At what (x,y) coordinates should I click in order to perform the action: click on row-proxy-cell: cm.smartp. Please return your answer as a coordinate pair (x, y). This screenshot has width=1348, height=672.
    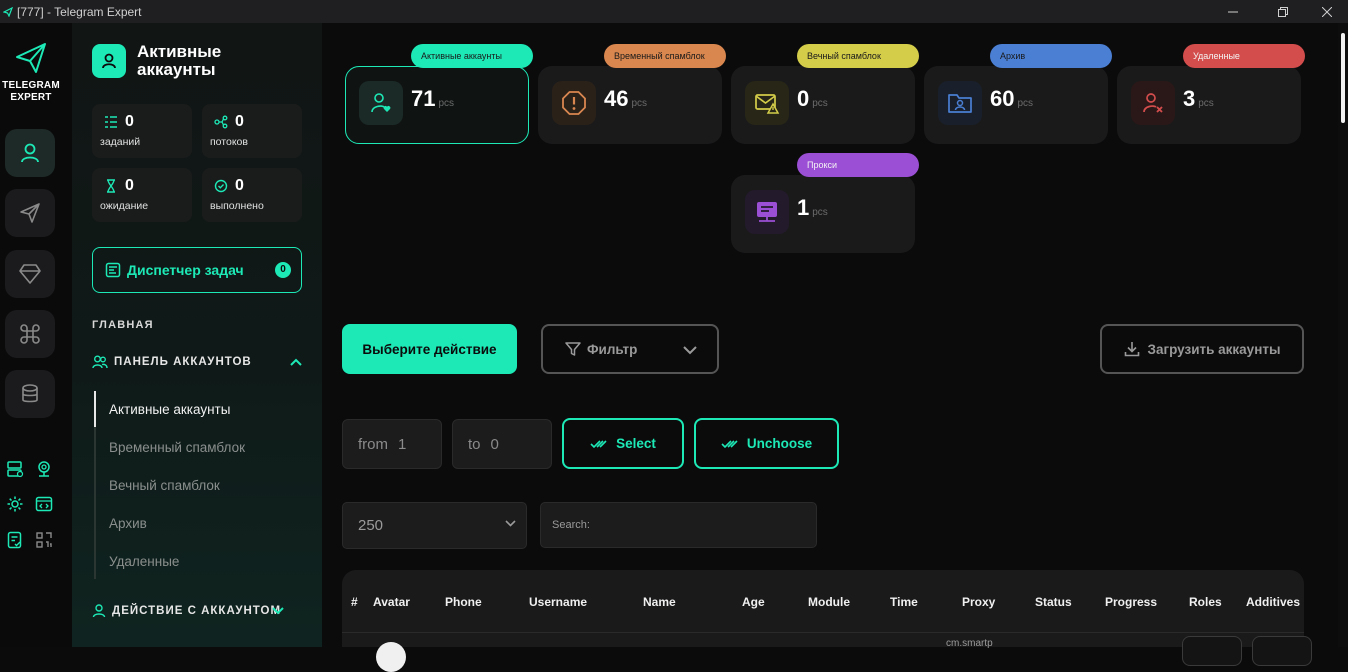
    Looking at the image, I should click on (969, 643).